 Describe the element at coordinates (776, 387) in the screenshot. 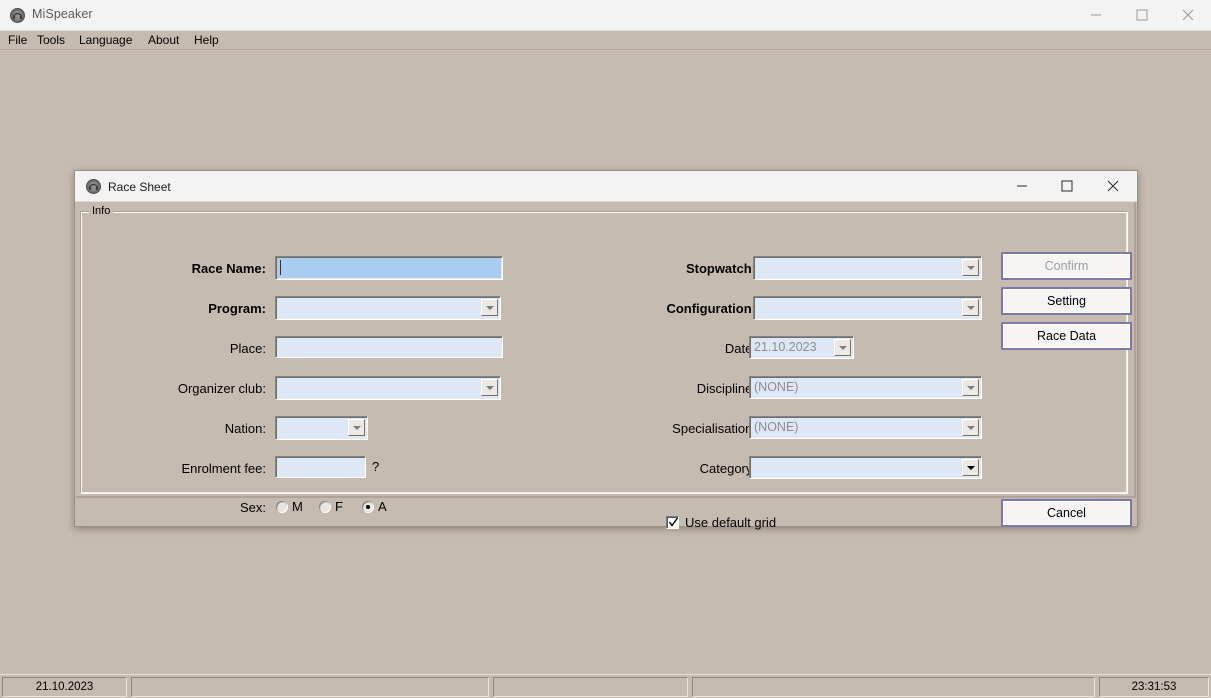

I see `discipline-value: (NONE)` at that location.